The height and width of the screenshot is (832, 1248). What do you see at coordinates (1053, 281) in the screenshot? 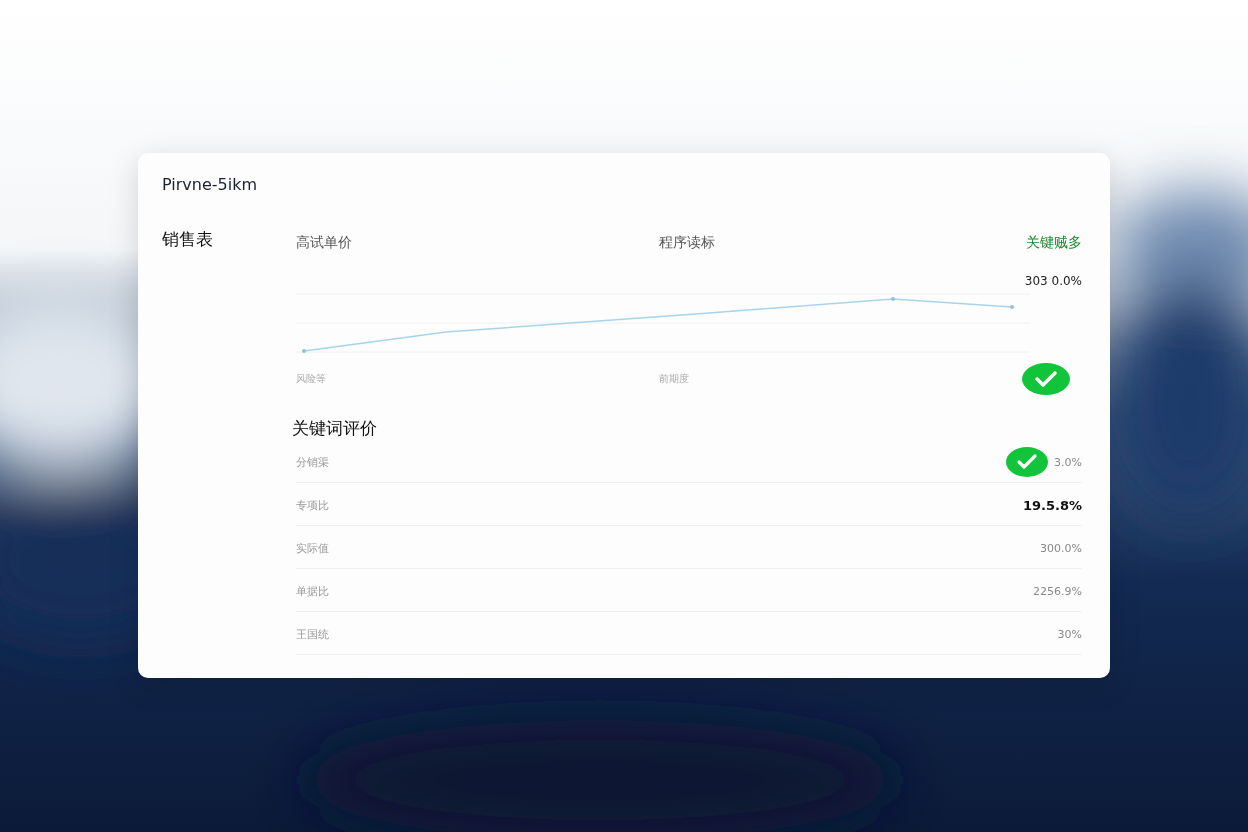
I see `chart-value: 303 0.0%` at bounding box center [1053, 281].